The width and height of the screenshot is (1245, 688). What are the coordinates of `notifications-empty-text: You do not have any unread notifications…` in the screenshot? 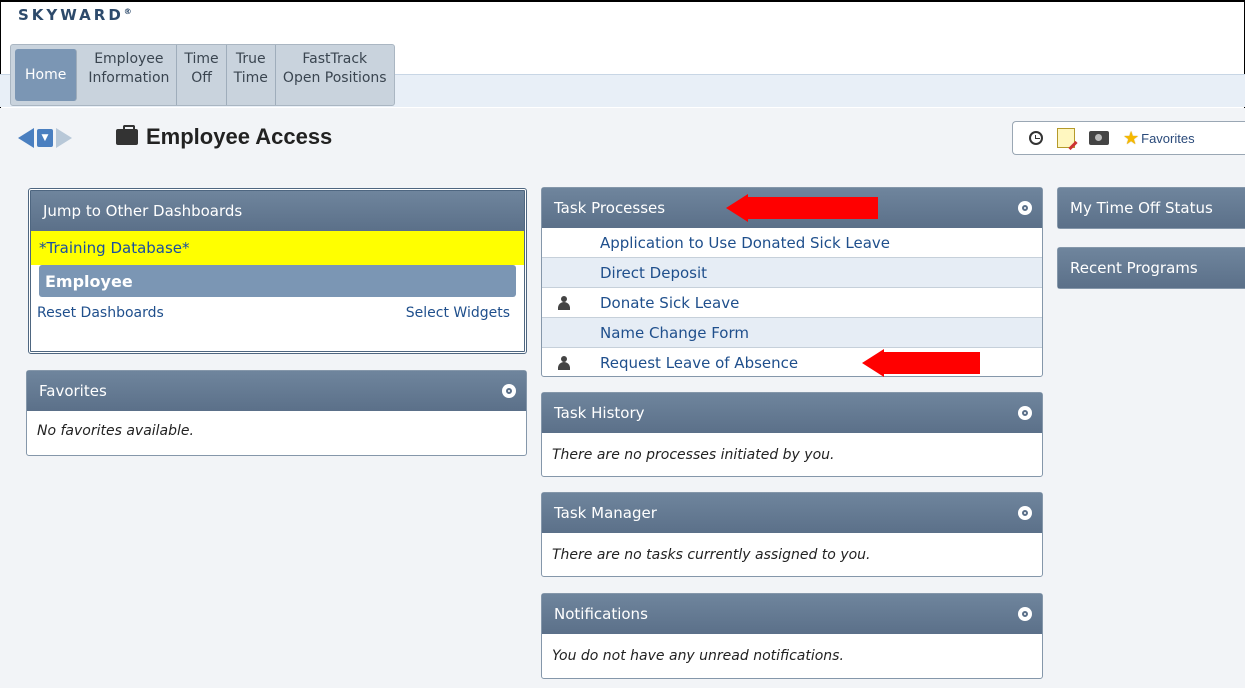 It's located at (698, 656).